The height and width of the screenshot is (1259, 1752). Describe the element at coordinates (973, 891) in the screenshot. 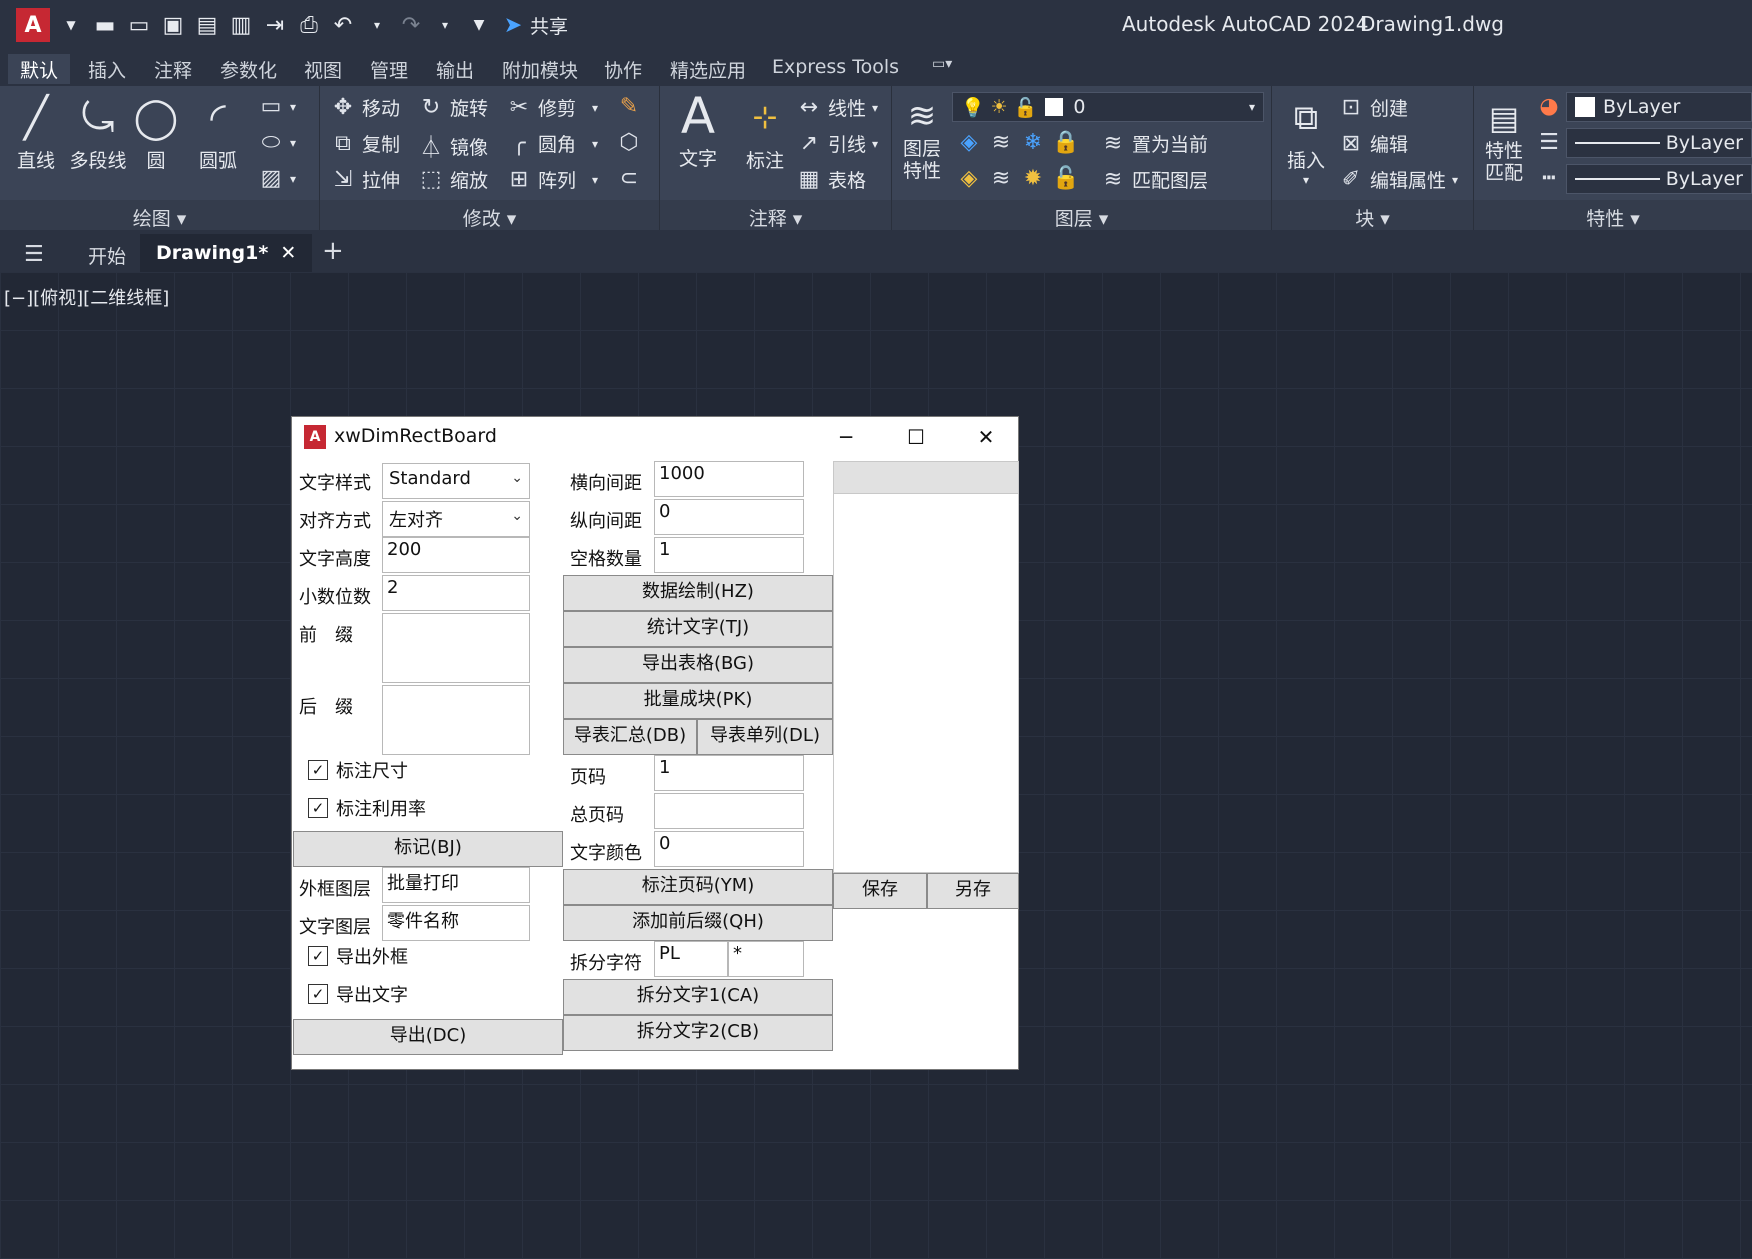

I see `save-as-button: 另存` at that location.